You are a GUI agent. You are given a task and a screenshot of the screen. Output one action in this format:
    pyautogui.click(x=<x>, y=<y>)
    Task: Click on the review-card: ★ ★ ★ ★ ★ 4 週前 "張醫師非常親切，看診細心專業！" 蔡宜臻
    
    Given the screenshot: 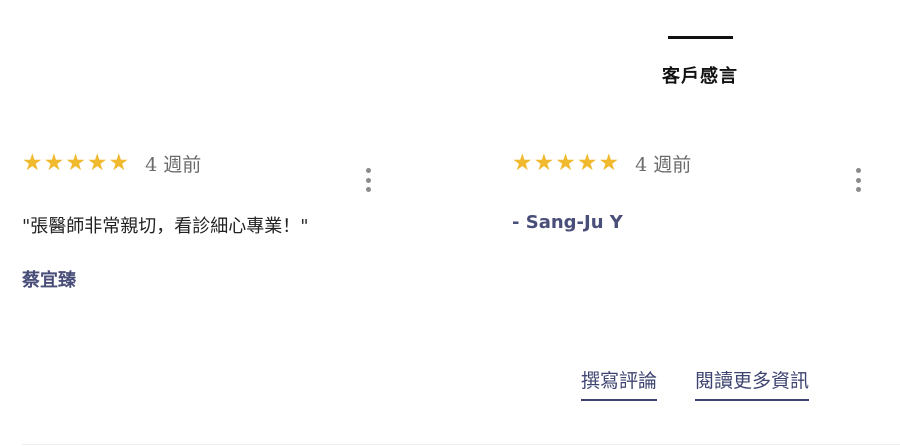 What is the action you would take?
    pyautogui.click(x=202, y=220)
    